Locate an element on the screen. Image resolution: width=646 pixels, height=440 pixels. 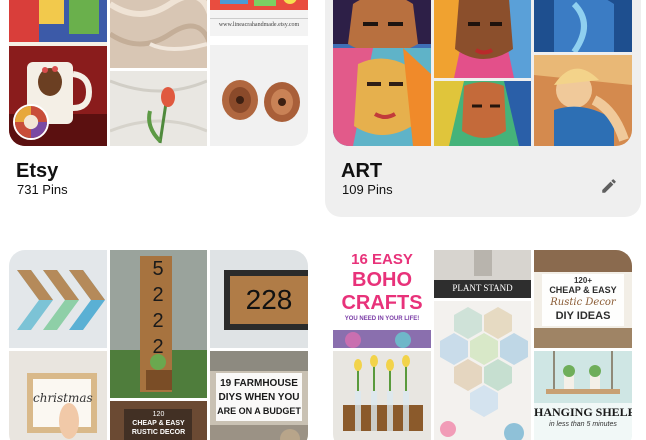
rustic-diy-line: 120+ is located at coordinates (583, 280).